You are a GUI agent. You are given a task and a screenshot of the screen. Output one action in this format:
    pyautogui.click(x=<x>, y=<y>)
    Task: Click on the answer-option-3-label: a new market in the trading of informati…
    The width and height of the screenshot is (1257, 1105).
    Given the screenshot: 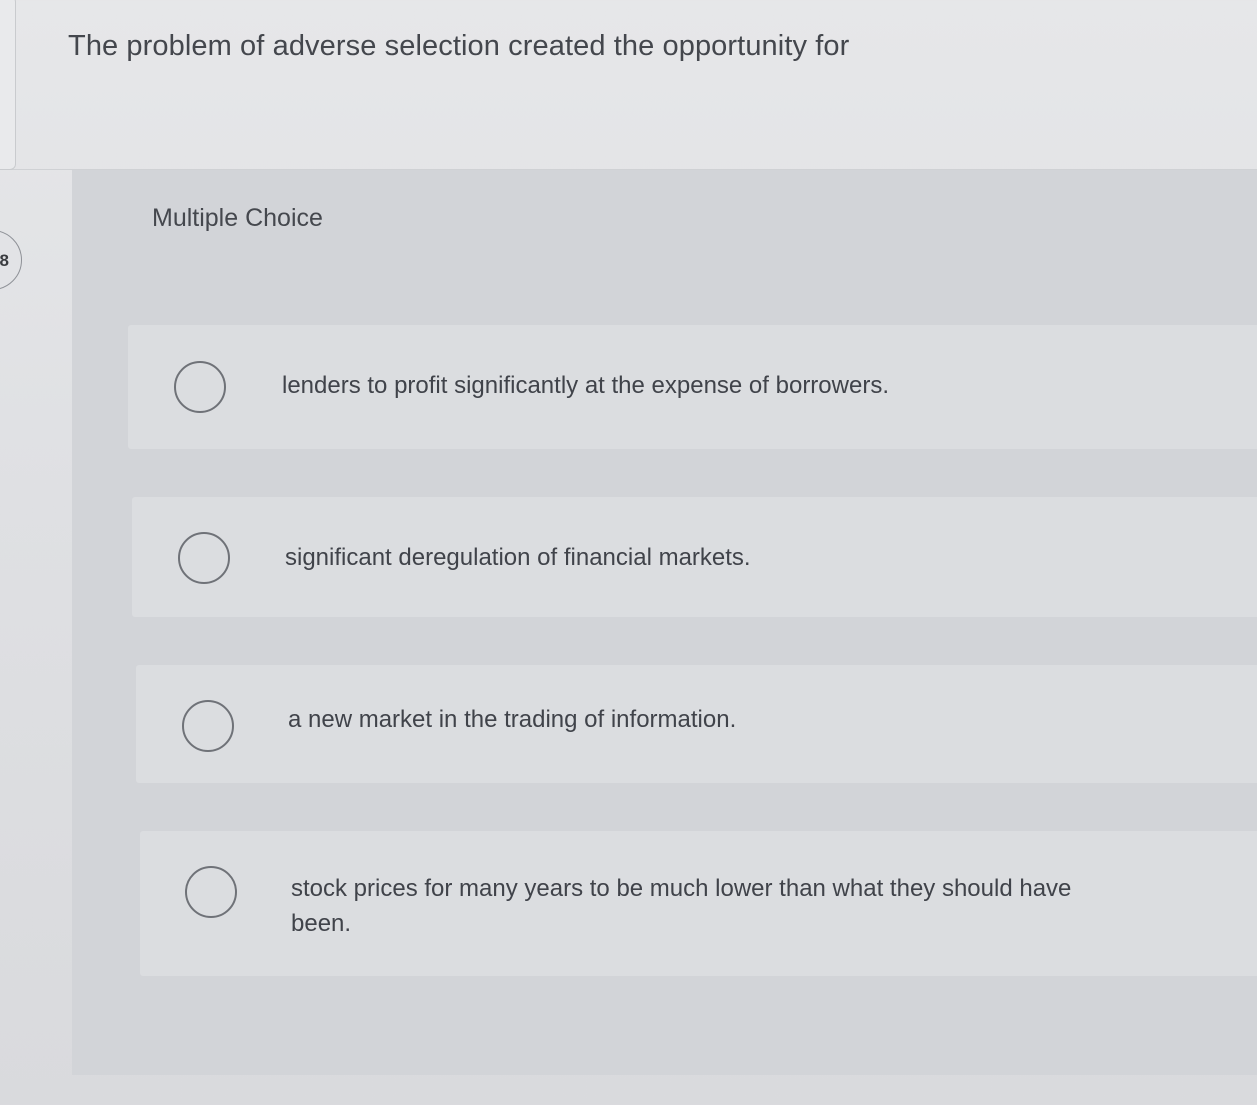 What is the action you would take?
    pyautogui.click(x=512, y=719)
    